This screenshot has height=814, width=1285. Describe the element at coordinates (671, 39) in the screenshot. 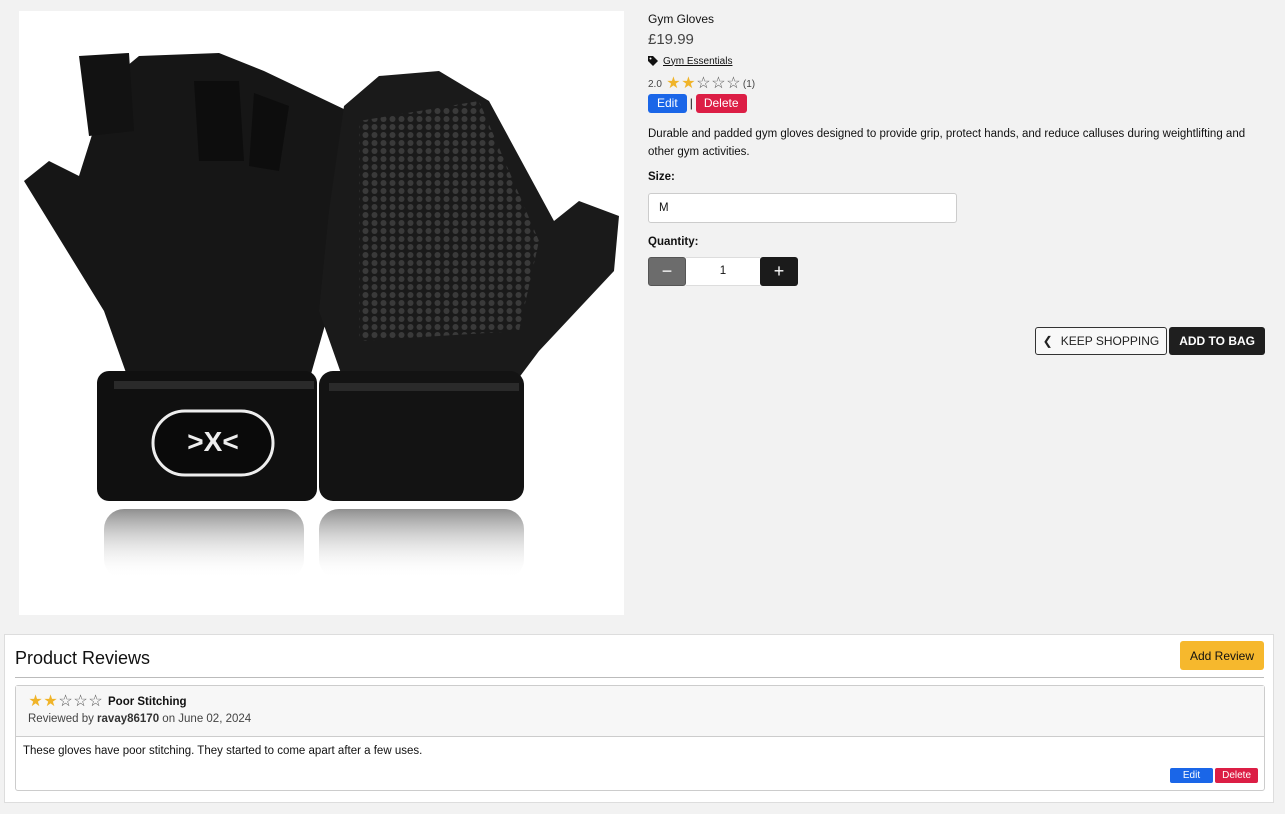

I see `product-price: £19.99` at that location.